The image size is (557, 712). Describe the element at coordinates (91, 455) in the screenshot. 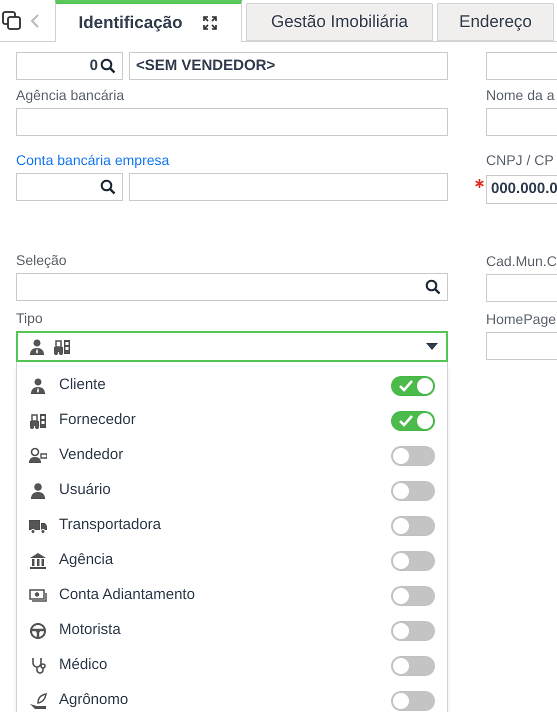

I see `option-label: Vendedor` at that location.